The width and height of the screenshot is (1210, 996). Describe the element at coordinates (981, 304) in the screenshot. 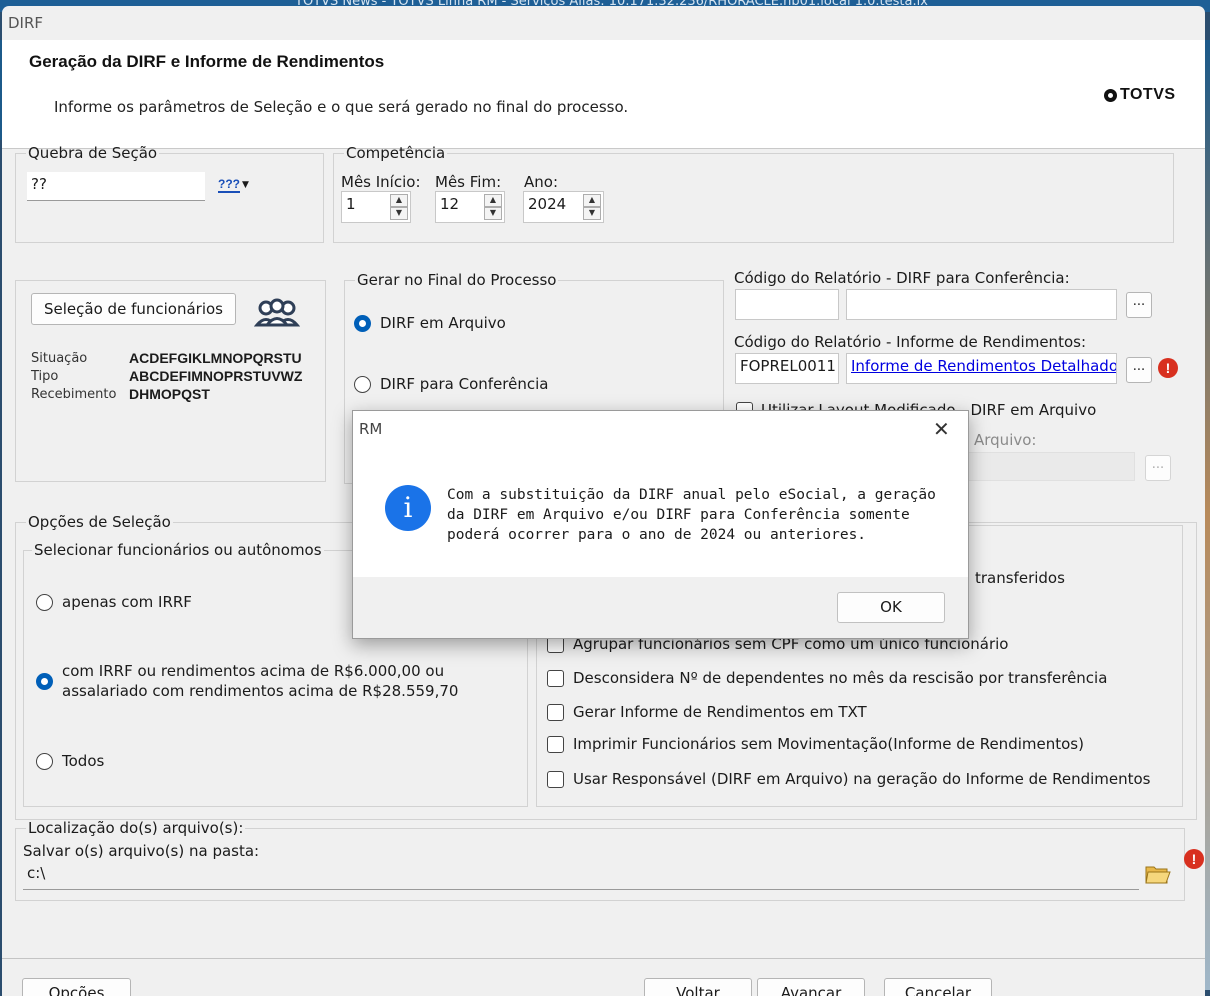

I see `conferencia-name-field` at that location.